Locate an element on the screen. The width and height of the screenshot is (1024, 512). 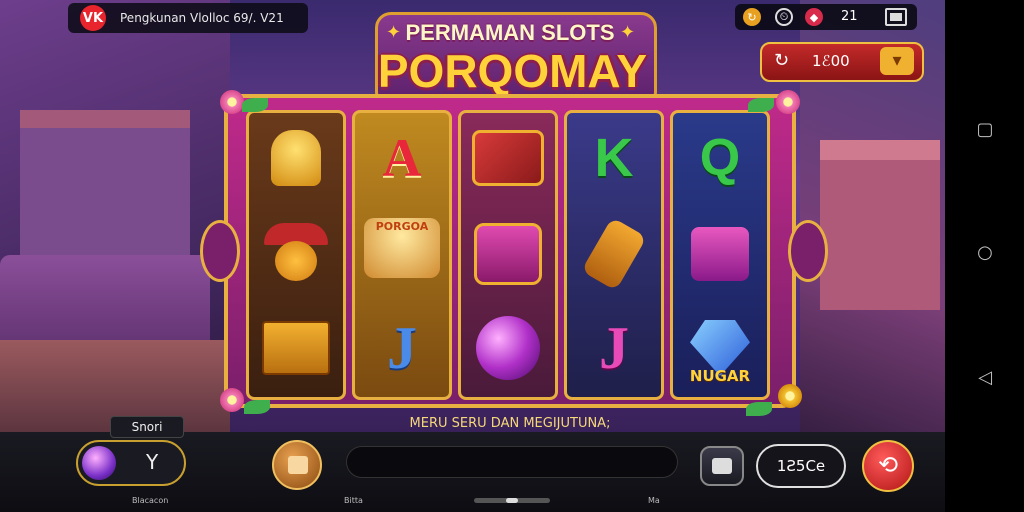
frame-side-ornament-left is located at coordinates (220, 251).